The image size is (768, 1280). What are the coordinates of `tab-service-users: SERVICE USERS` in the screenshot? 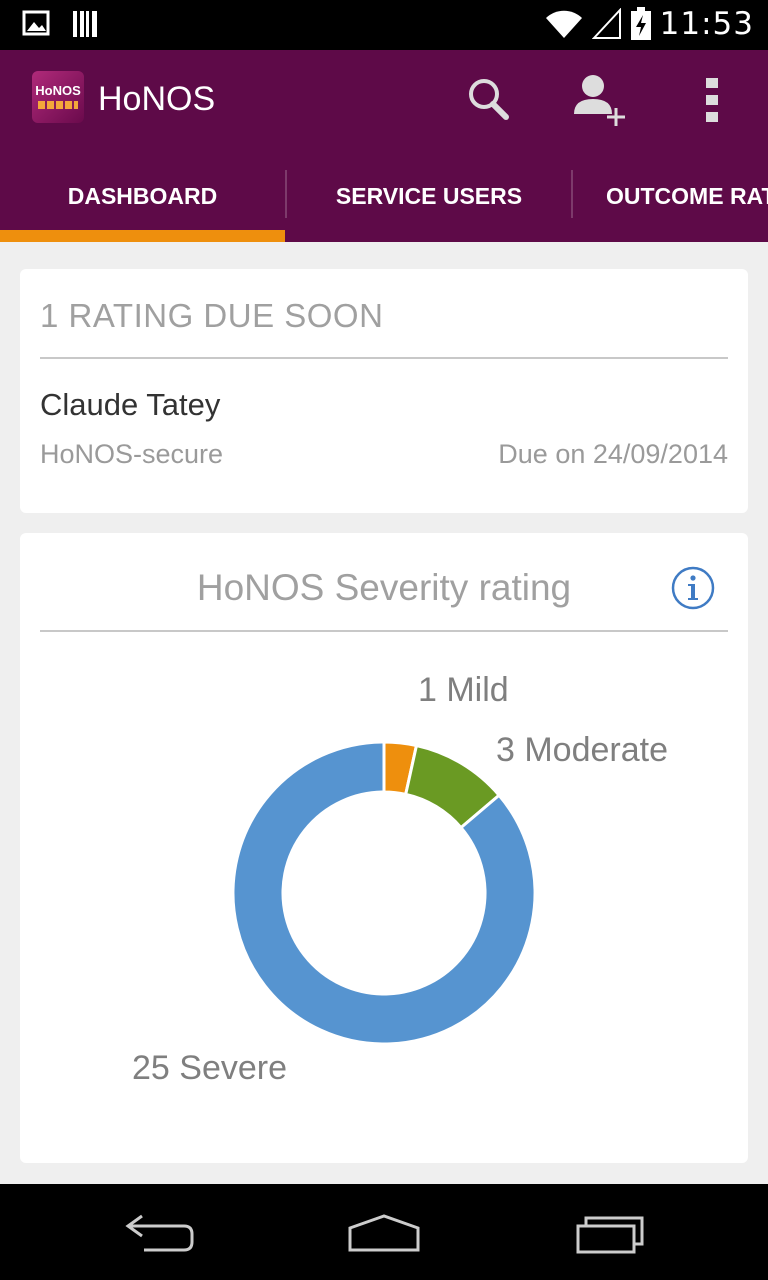 It's located at (429, 196).